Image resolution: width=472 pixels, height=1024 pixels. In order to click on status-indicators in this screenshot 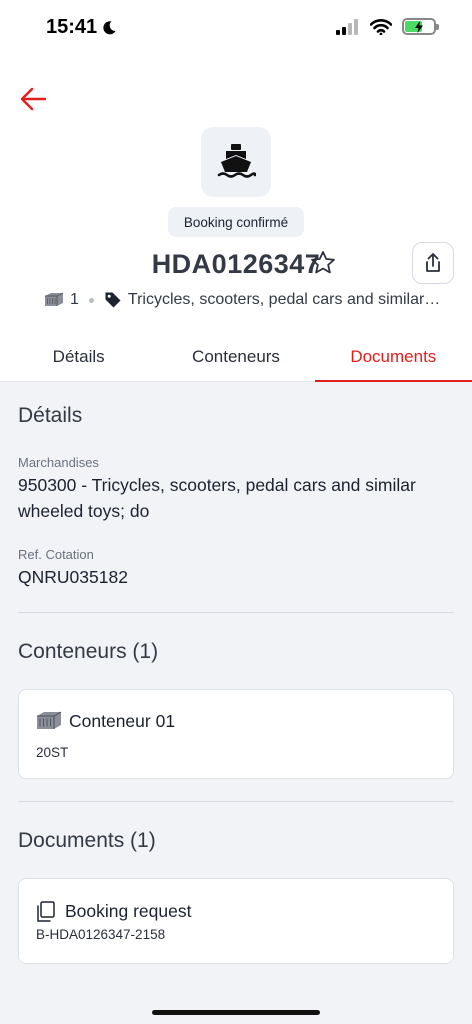, I will do `click(387, 26)`.